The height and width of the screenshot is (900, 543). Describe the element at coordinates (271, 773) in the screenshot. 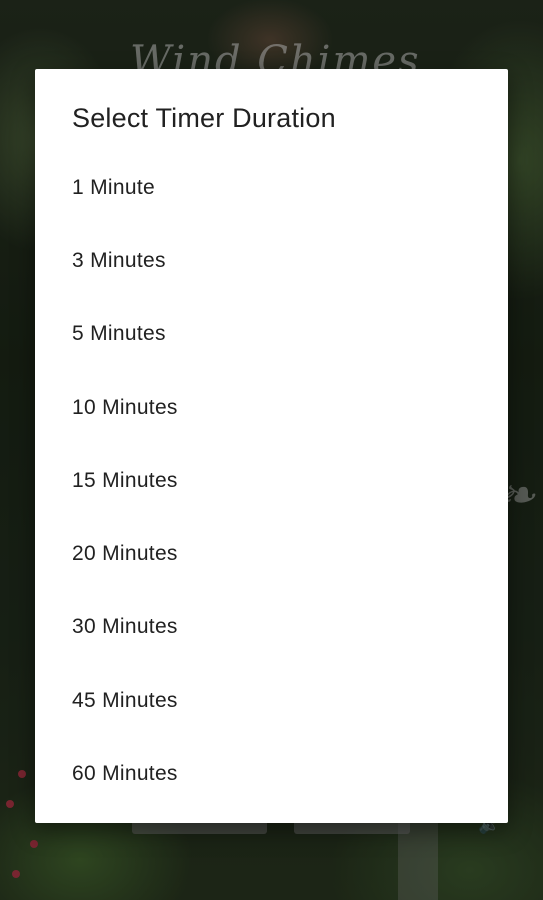

I see `duration-option-60-minutes: 60 Minutes` at that location.